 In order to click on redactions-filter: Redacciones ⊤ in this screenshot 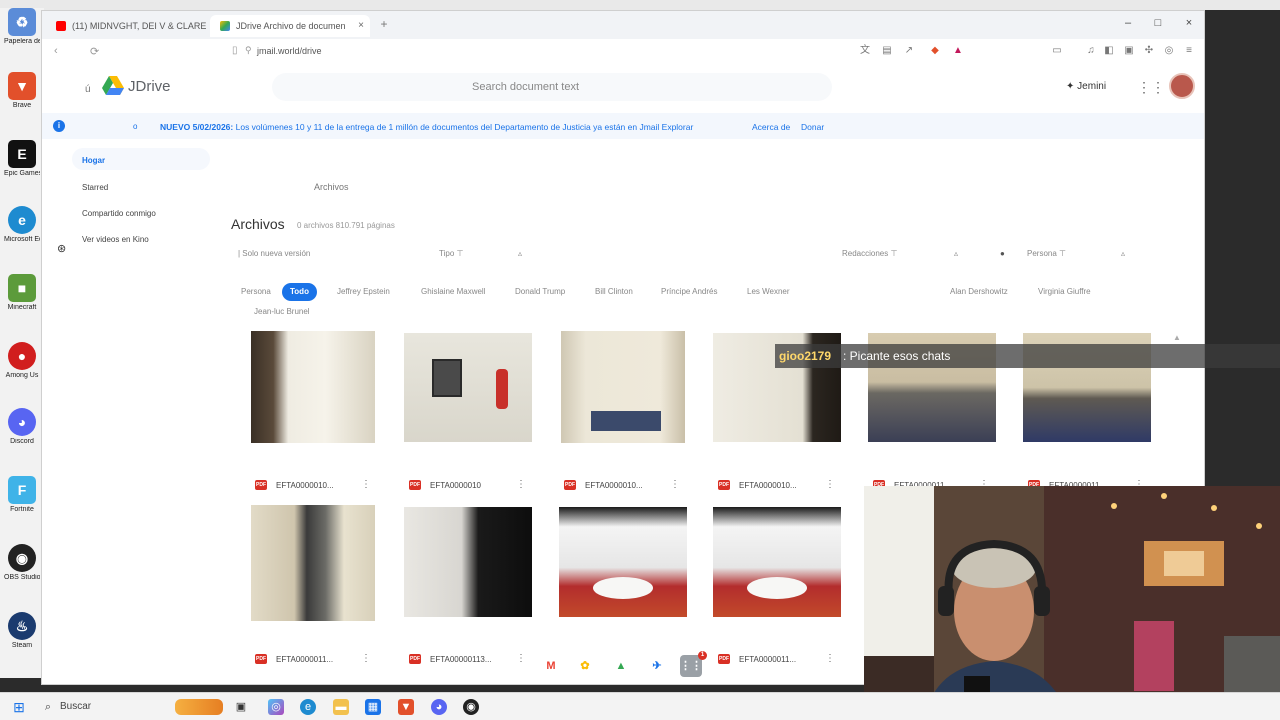, I will do `click(869, 253)`.